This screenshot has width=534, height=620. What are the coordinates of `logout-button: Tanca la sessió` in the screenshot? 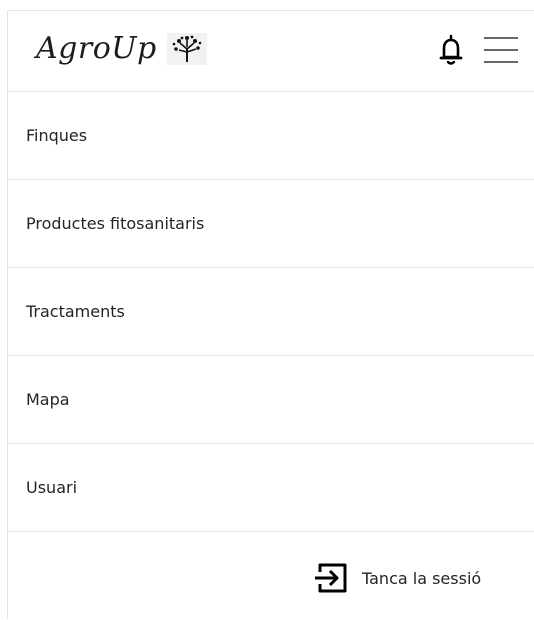 It's located at (397, 578).